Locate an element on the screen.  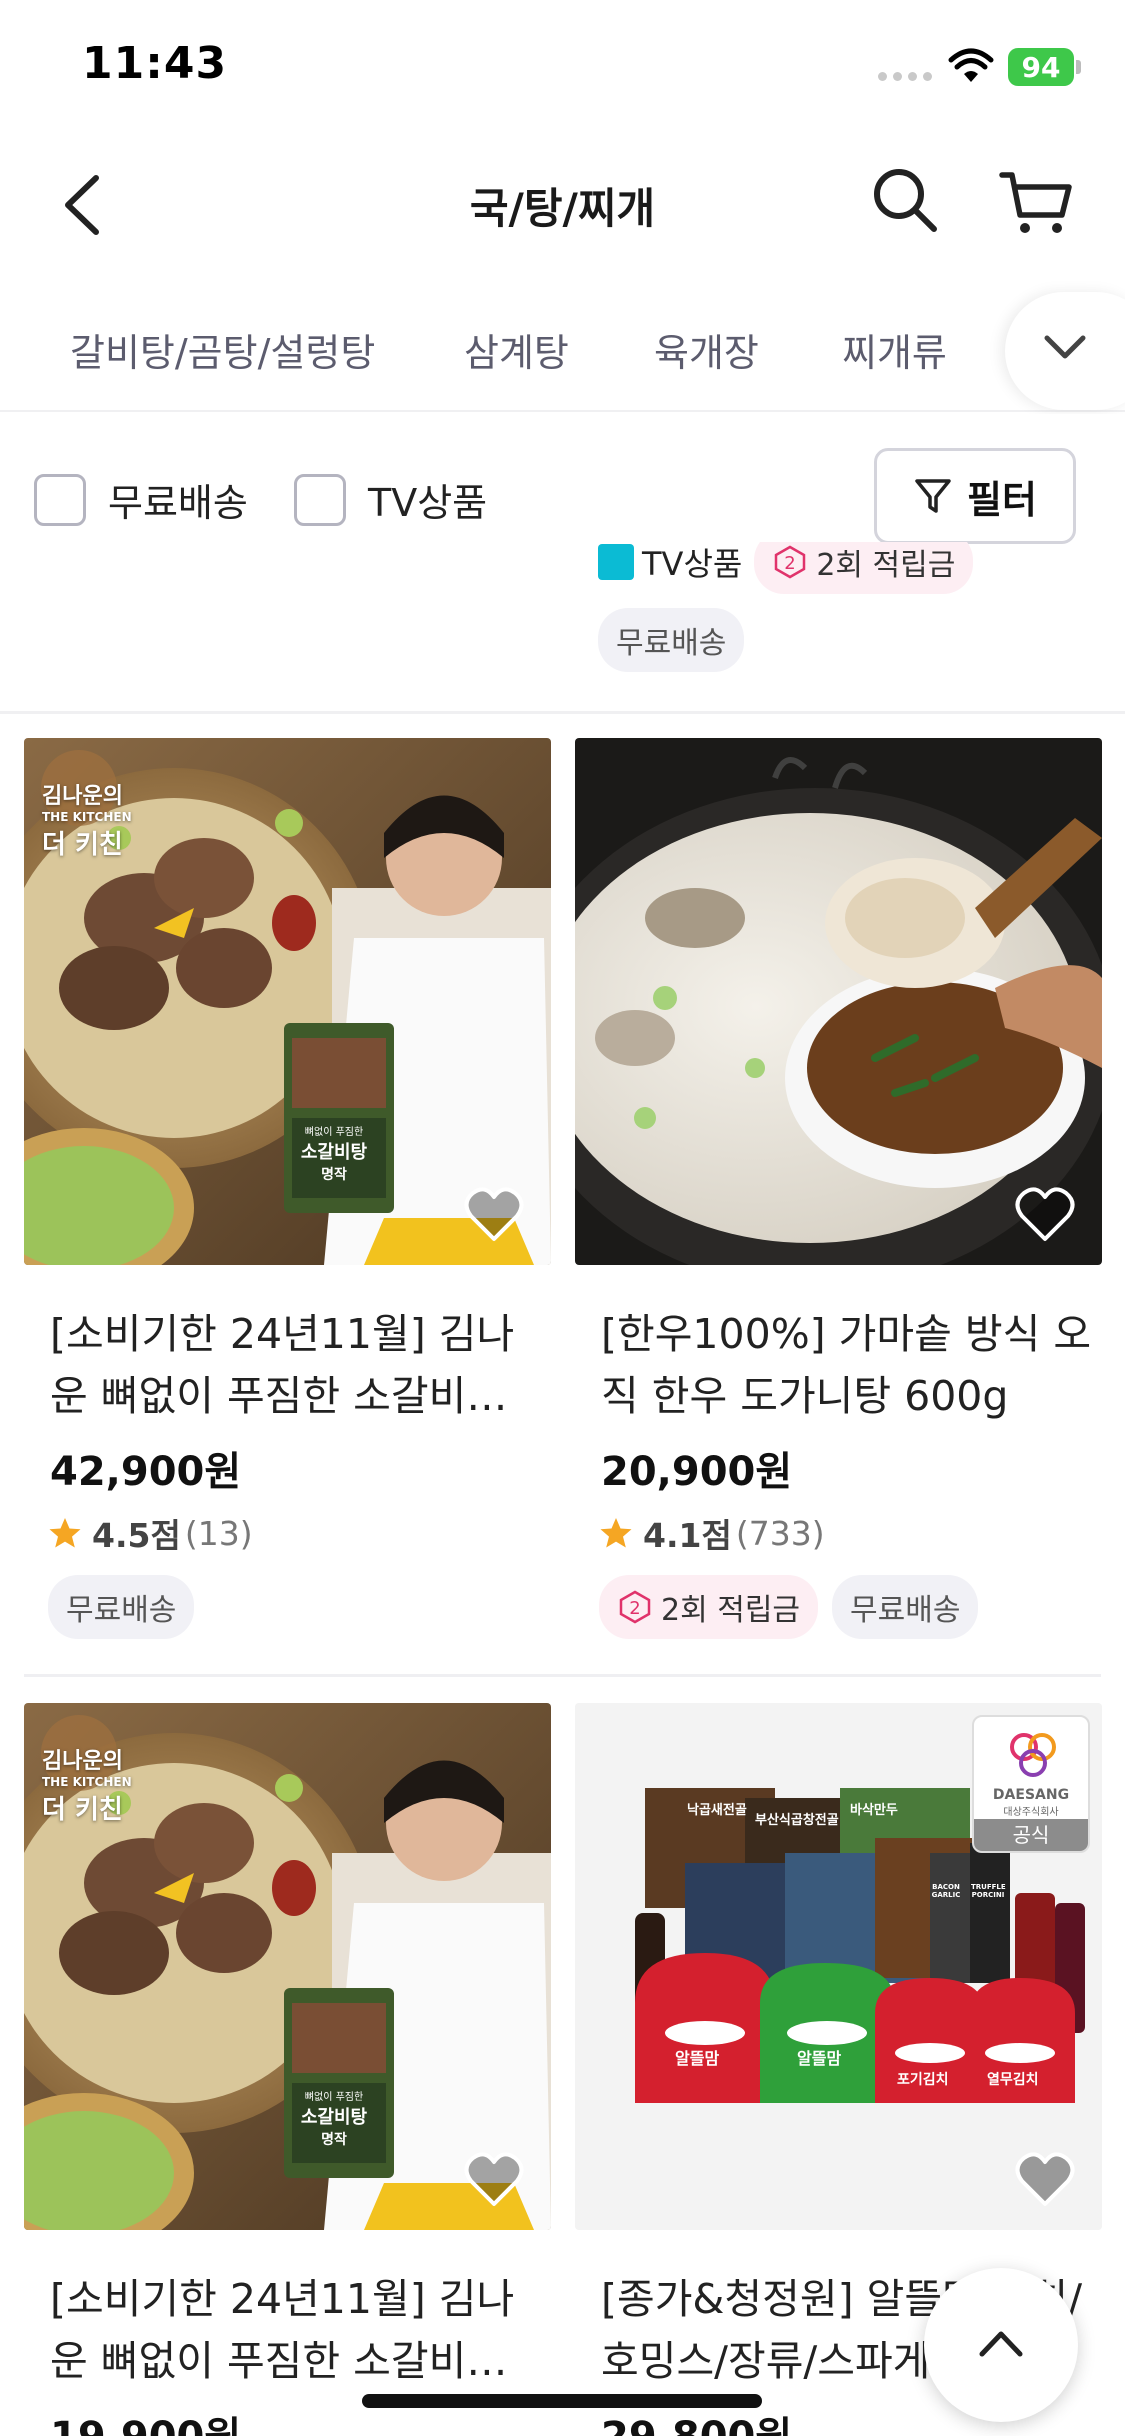
row-divider is located at coordinates (562, 1675).